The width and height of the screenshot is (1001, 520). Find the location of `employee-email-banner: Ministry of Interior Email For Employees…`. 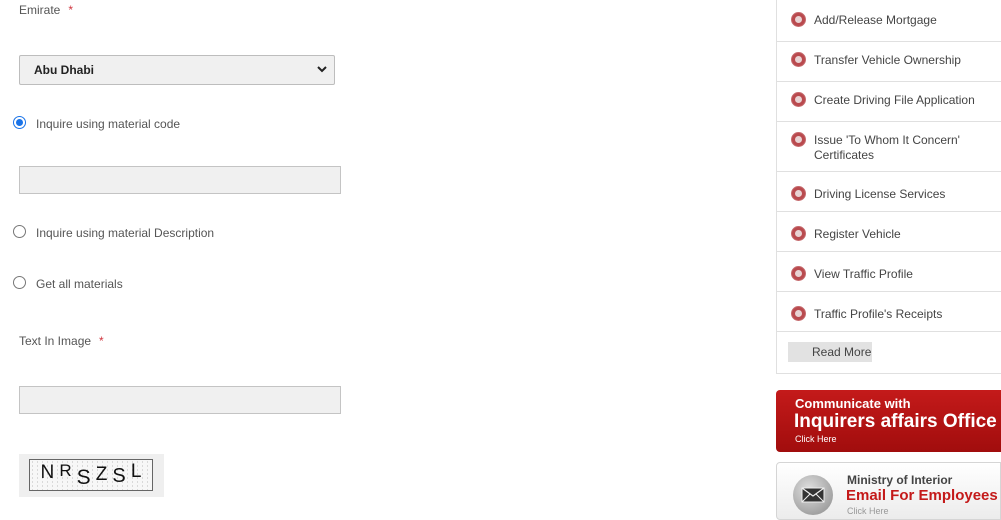

employee-email-banner: Ministry of Interior Email For Employees… is located at coordinates (888, 491).